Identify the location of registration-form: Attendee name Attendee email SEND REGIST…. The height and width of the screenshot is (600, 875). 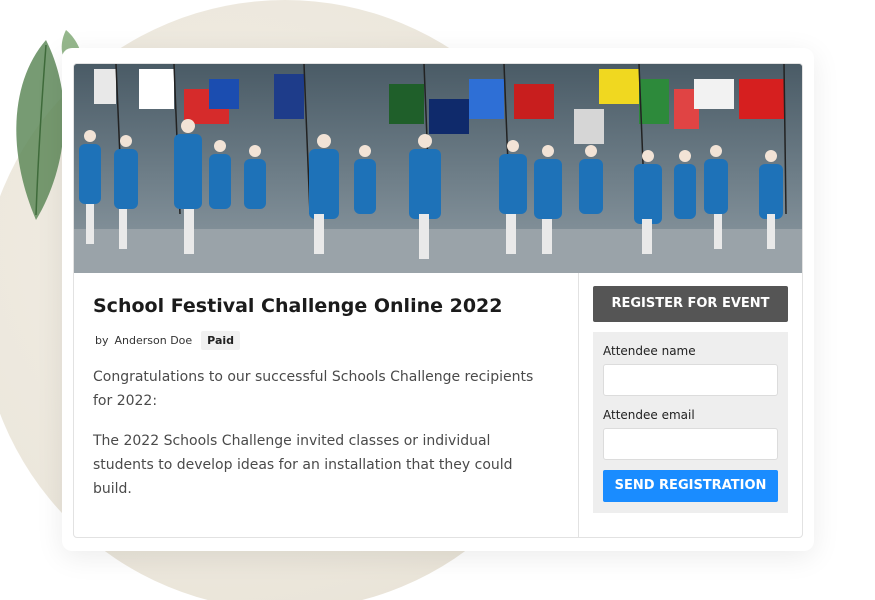
(690, 422).